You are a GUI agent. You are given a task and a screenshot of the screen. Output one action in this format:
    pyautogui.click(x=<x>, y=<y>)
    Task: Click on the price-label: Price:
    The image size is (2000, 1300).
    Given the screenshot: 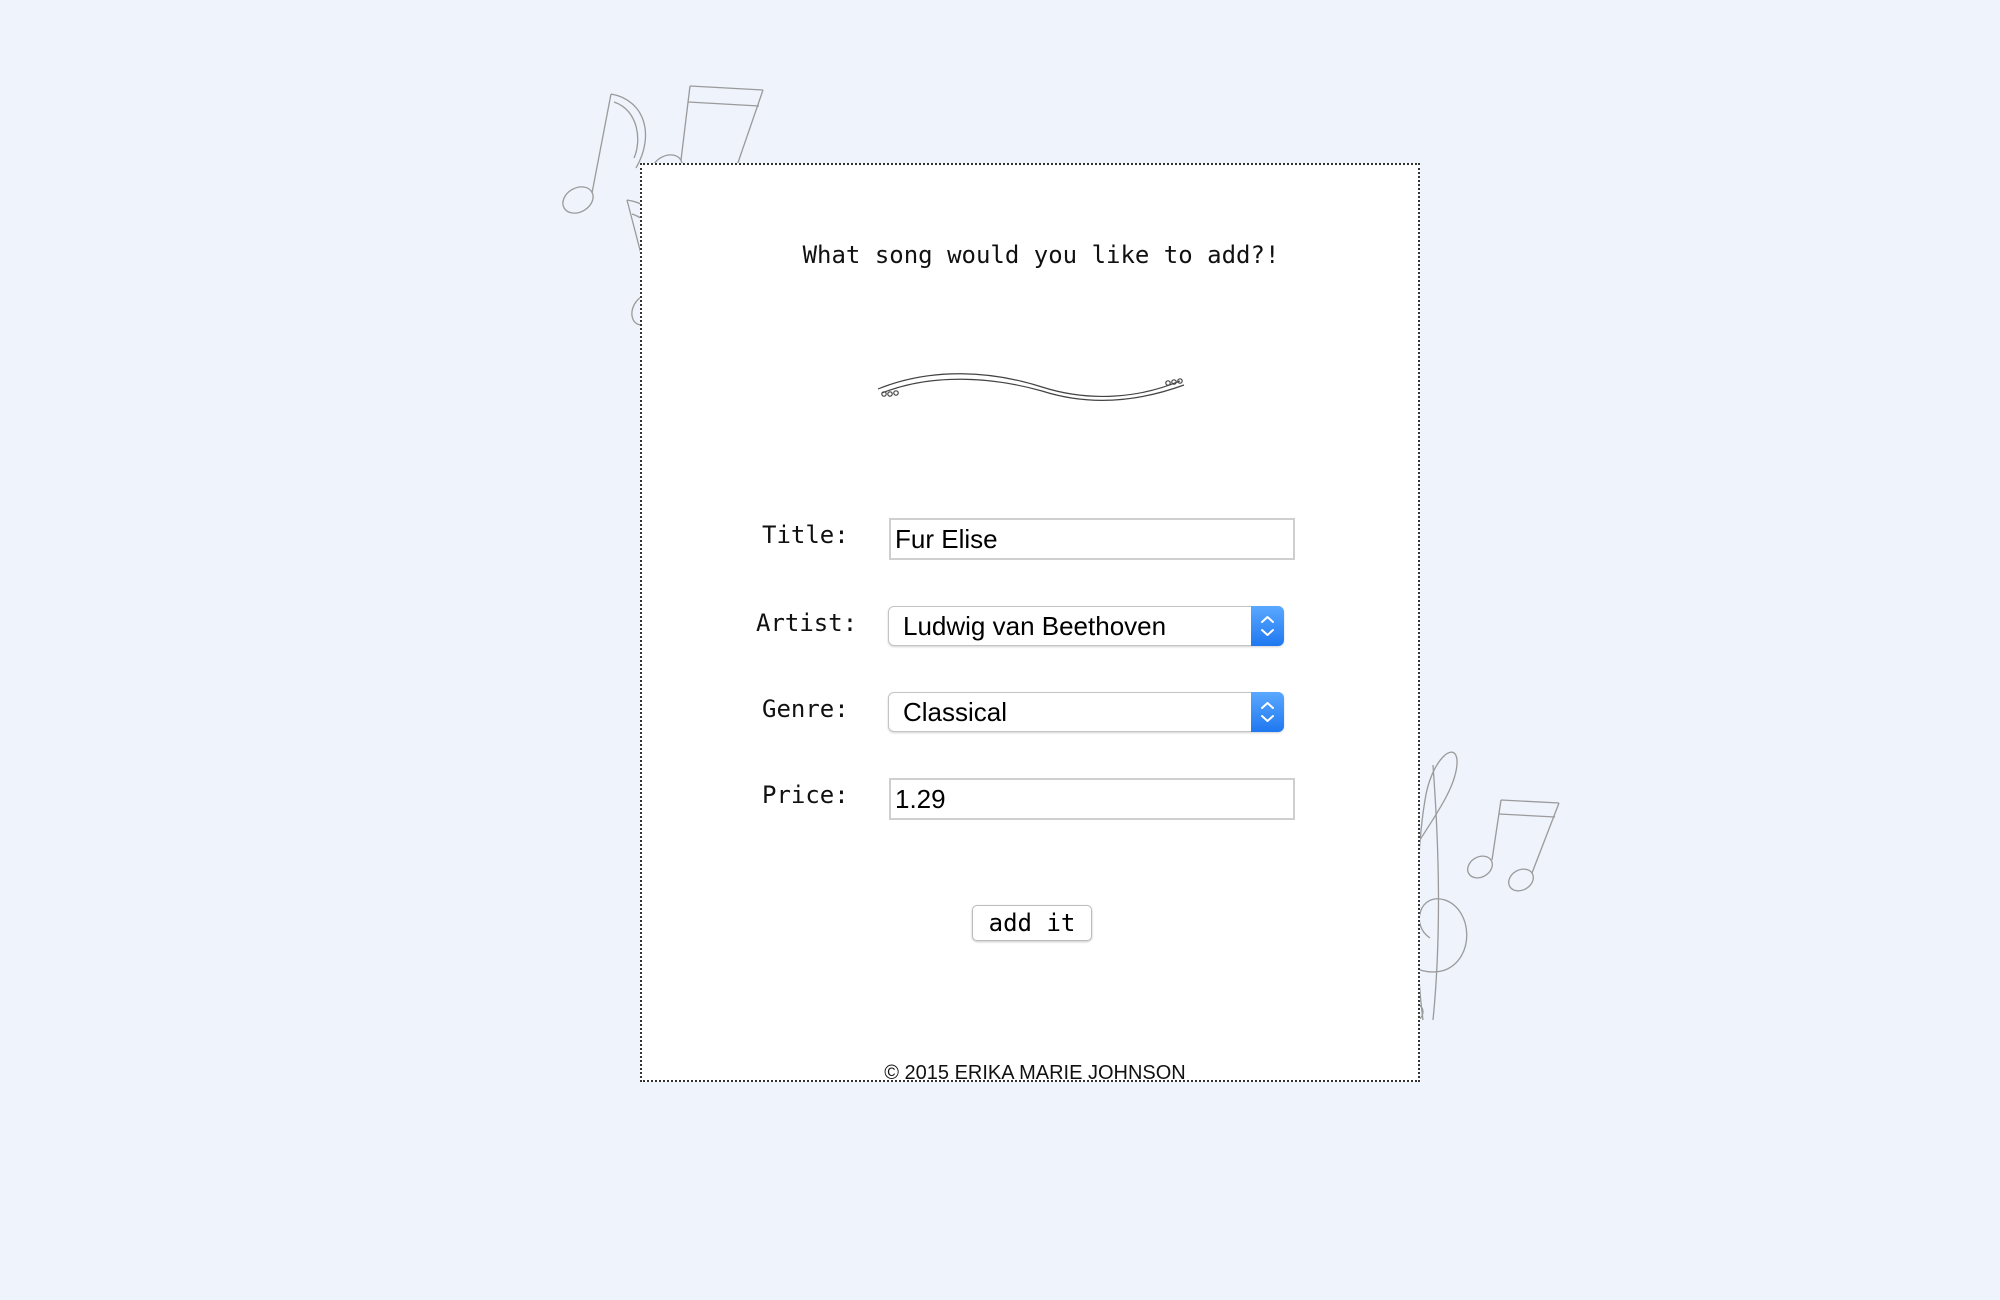 What is the action you would take?
    pyautogui.click(x=805, y=795)
    